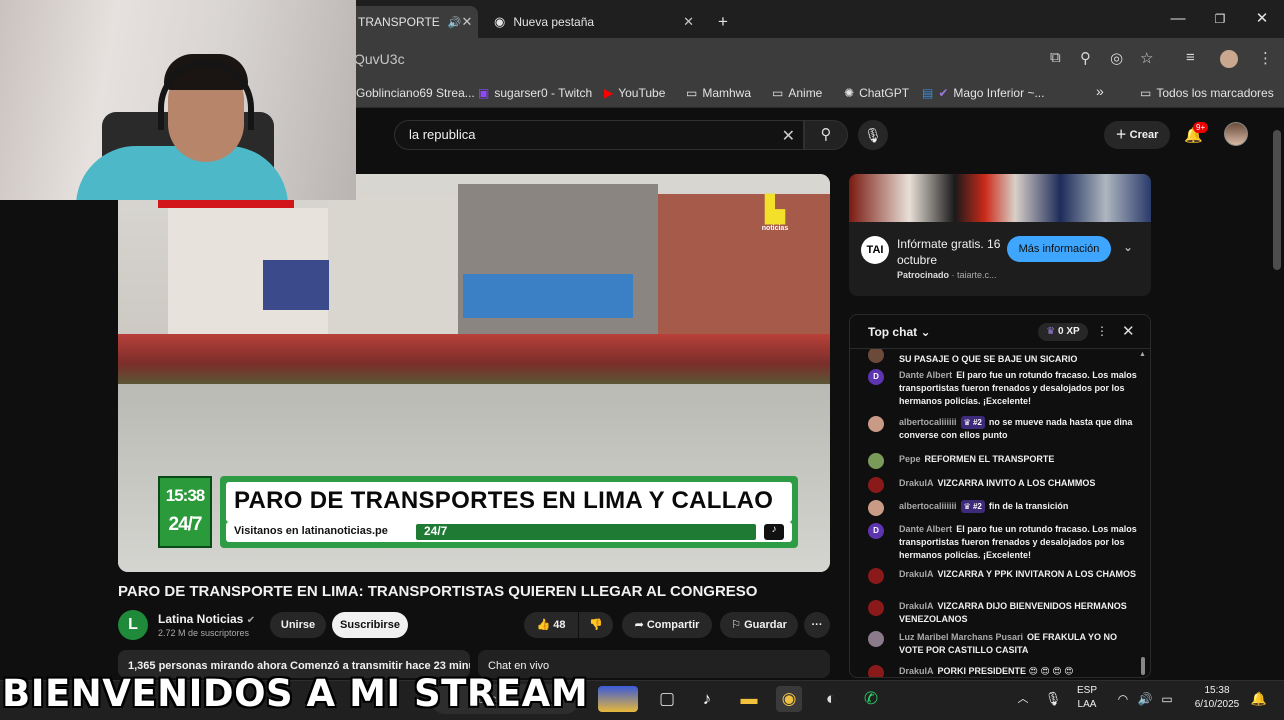 This screenshot has height=720, width=1284. I want to click on ad-more-info-button: Más información, so click(1059, 249).